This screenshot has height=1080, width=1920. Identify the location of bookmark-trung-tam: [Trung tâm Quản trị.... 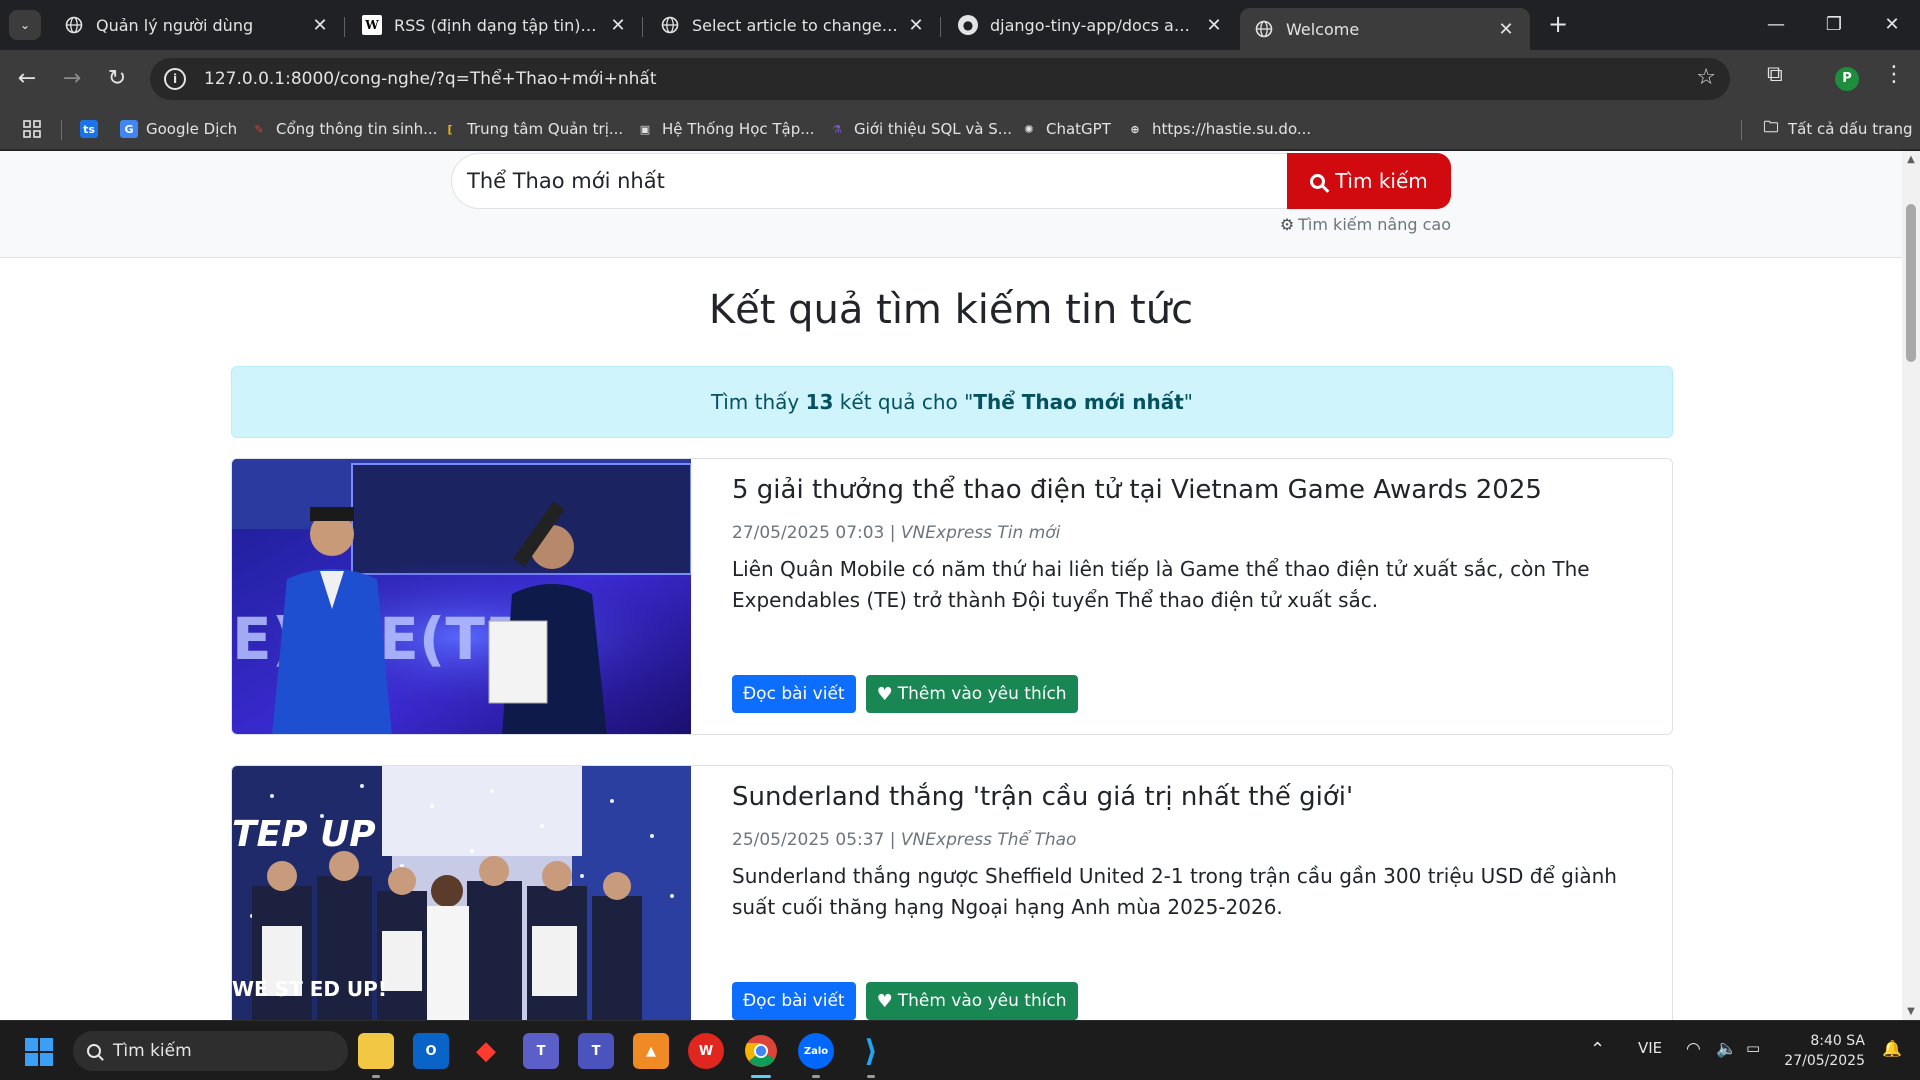
(532, 129).